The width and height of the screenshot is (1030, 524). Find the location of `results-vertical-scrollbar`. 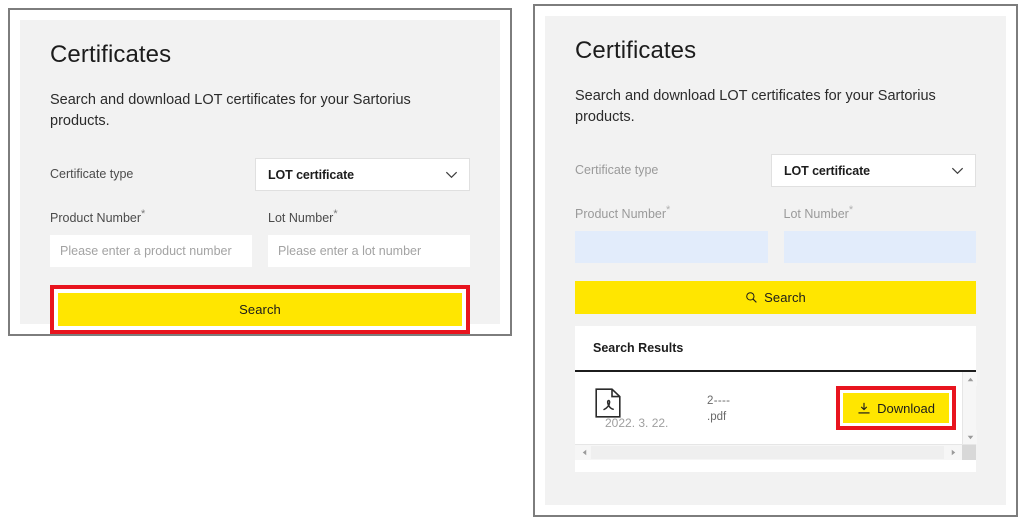

results-vertical-scrollbar is located at coordinates (969, 408).